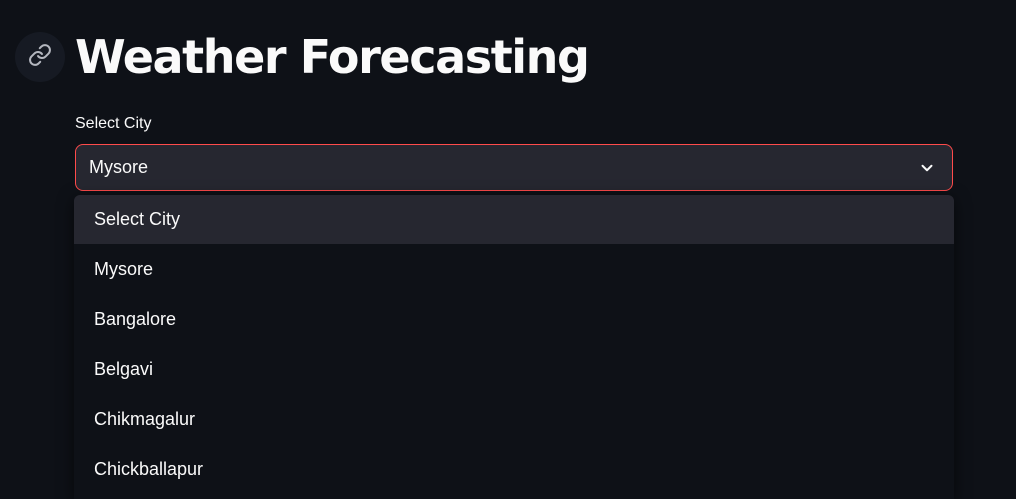 The height and width of the screenshot is (499, 1016). What do you see at coordinates (514, 469) in the screenshot?
I see `city-option-chickballapur: Chickballapur` at bounding box center [514, 469].